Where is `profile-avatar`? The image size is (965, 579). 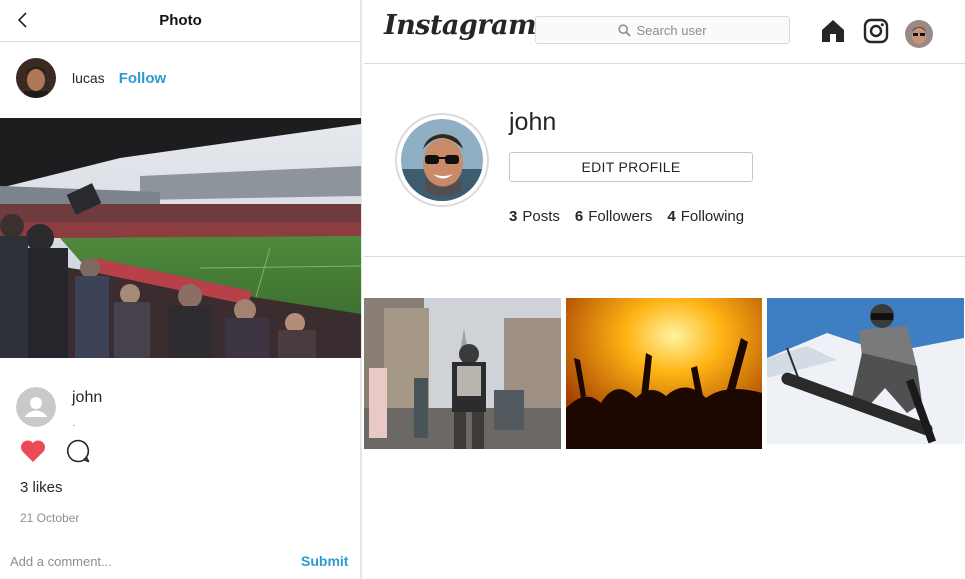
profile-avatar is located at coordinates (442, 160).